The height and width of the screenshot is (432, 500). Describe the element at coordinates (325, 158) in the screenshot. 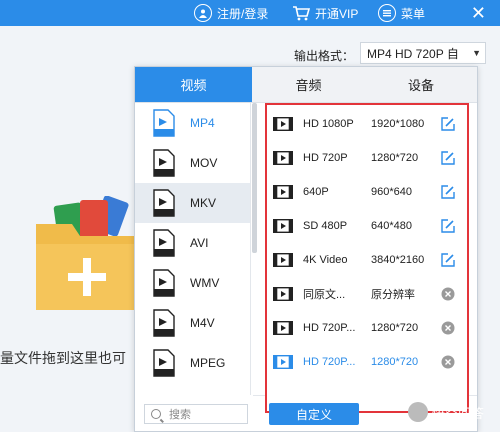

I see `preset-name: HD 720P` at that location.